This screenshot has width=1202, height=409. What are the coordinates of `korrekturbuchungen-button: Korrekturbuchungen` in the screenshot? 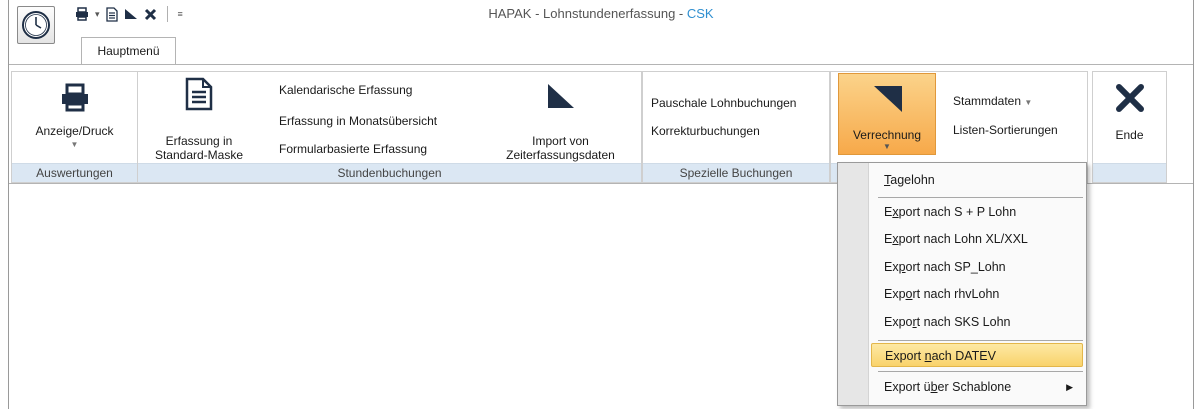 It's located at (705, 131).